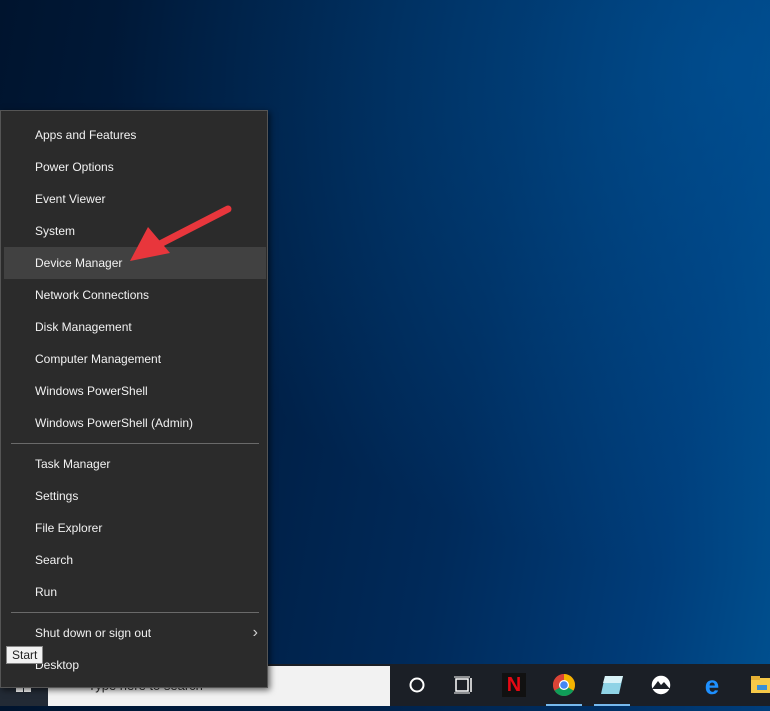 Image resolution: width=770 pixels, height=711 pixels. I want to click on cortana-icon, so click(417, 685).